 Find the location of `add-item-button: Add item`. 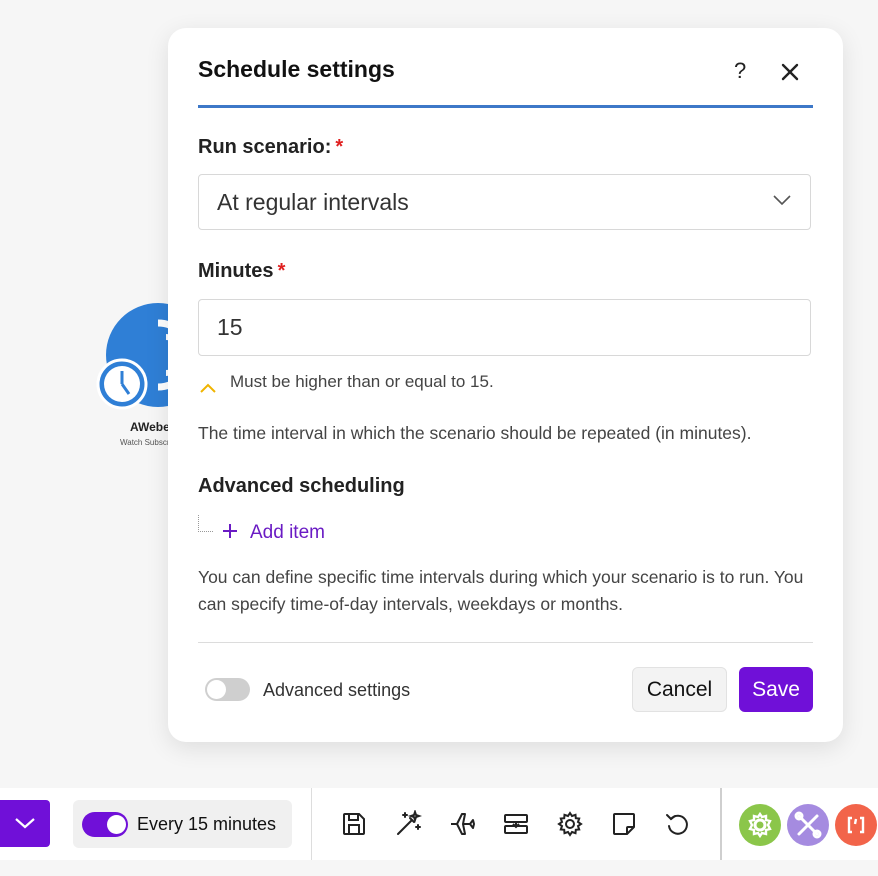

add-item-button: Add item is located at coordinates (273, 533).